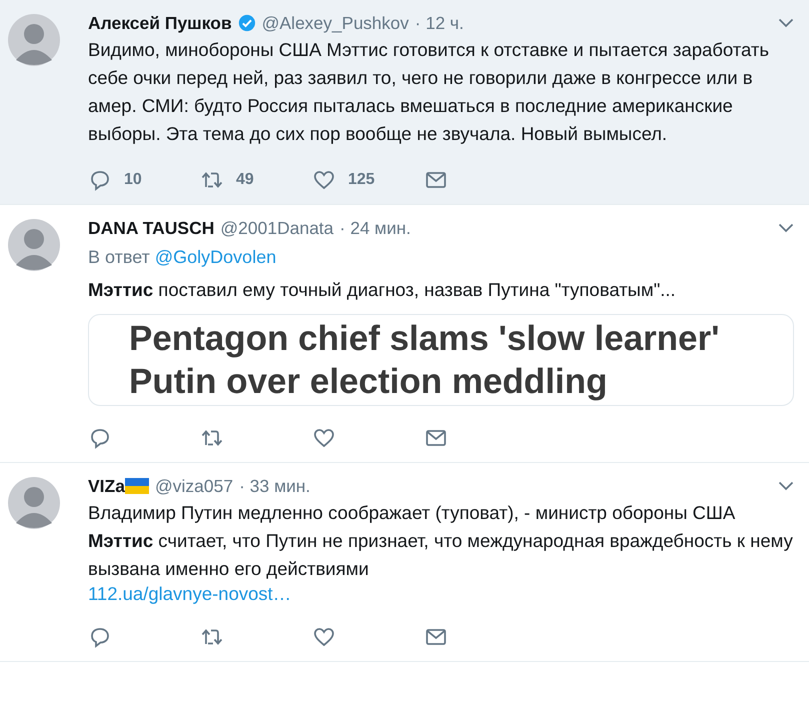  What do you see at coordinates (151, 228) in the screenshot?
I see `author-name: DANA TAUSCH` at bounding box center [151, 228].